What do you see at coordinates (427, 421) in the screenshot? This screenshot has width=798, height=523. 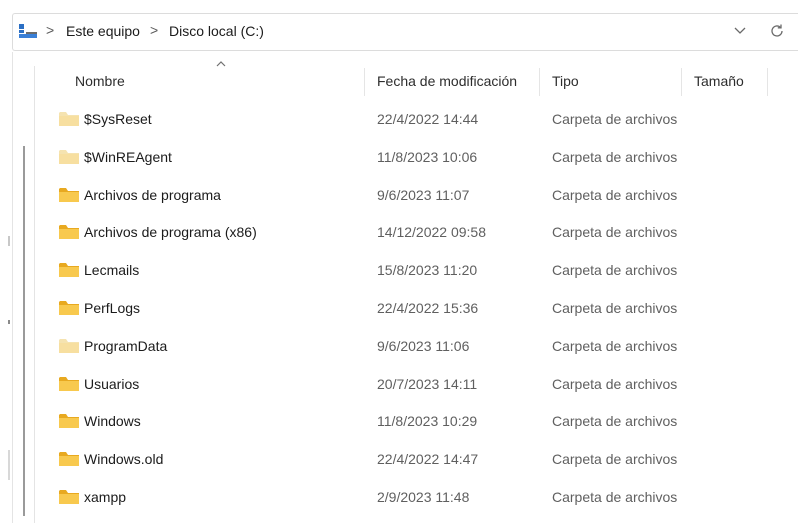 I see `file-modified: 11/8/2023 10:29` at bounding box center [427, 421].